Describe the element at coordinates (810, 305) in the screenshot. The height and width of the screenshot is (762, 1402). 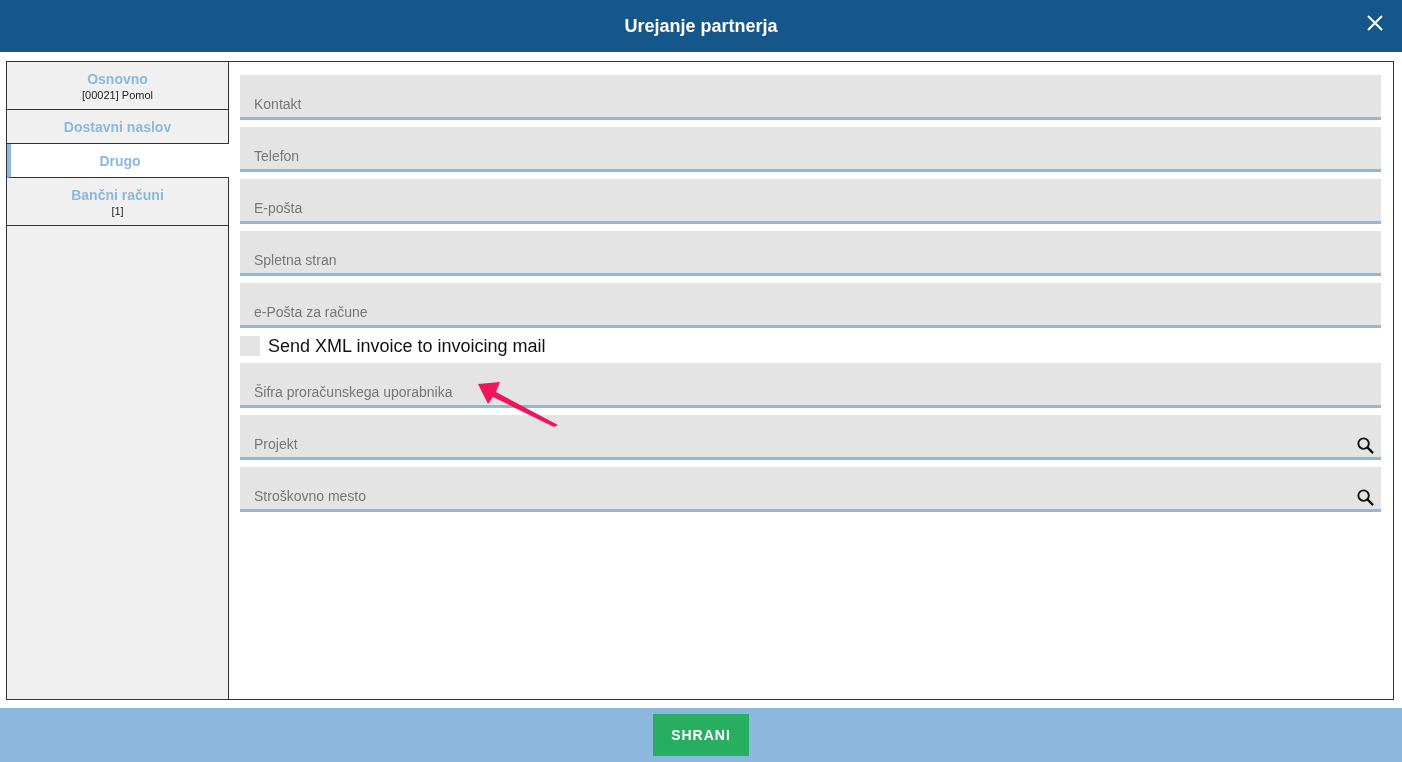
I see `input-field: e-Pošta za račune` at that location.